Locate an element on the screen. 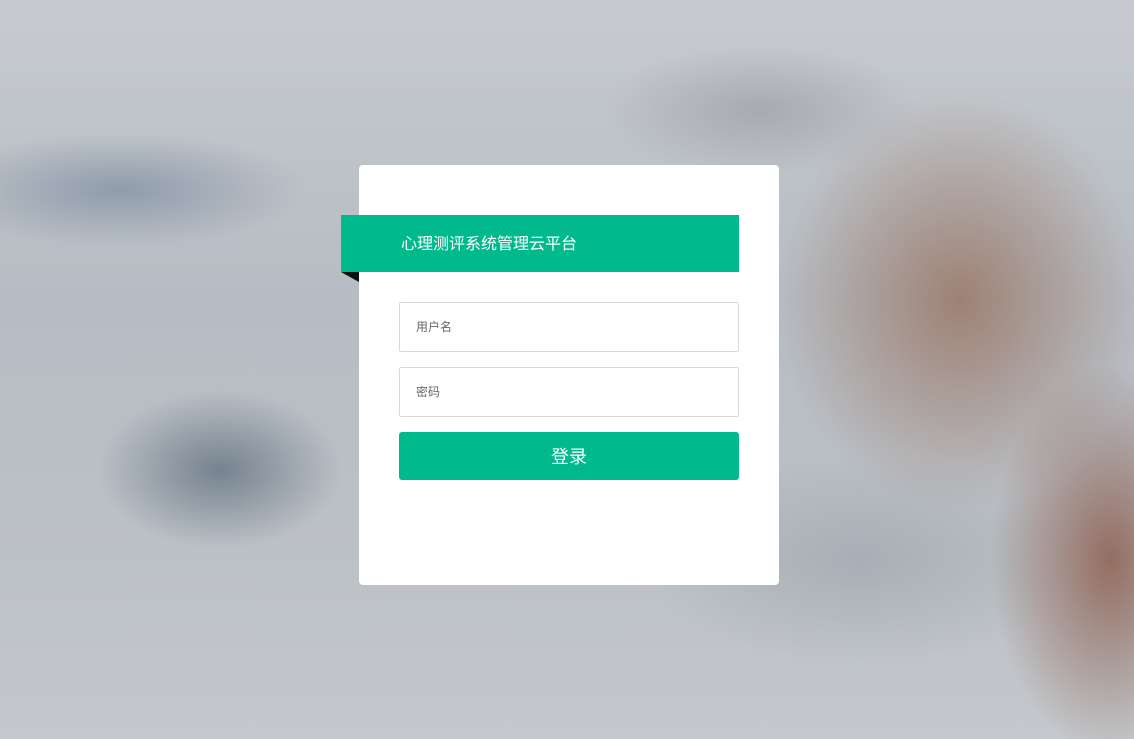 Image resolution: width=1134 pixels, height=739 pixels. username-input is located at coordinates (569, 327).